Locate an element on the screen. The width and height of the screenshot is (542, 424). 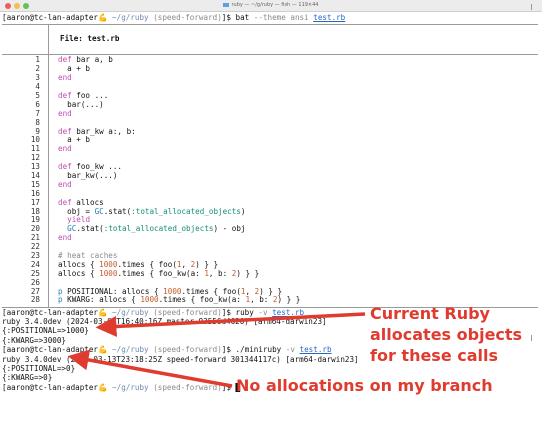
annotation-no-allocations: No allocations on my branch is located at coordinates (364, 385).